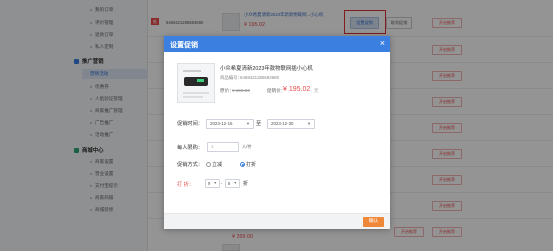 The width and height of the screenshot is (553, 251). What do you see at coordinates (232, 183) in the screenshot?
I see `discount-decimal-select: 8 ▼` at bounding box center [232, 183].